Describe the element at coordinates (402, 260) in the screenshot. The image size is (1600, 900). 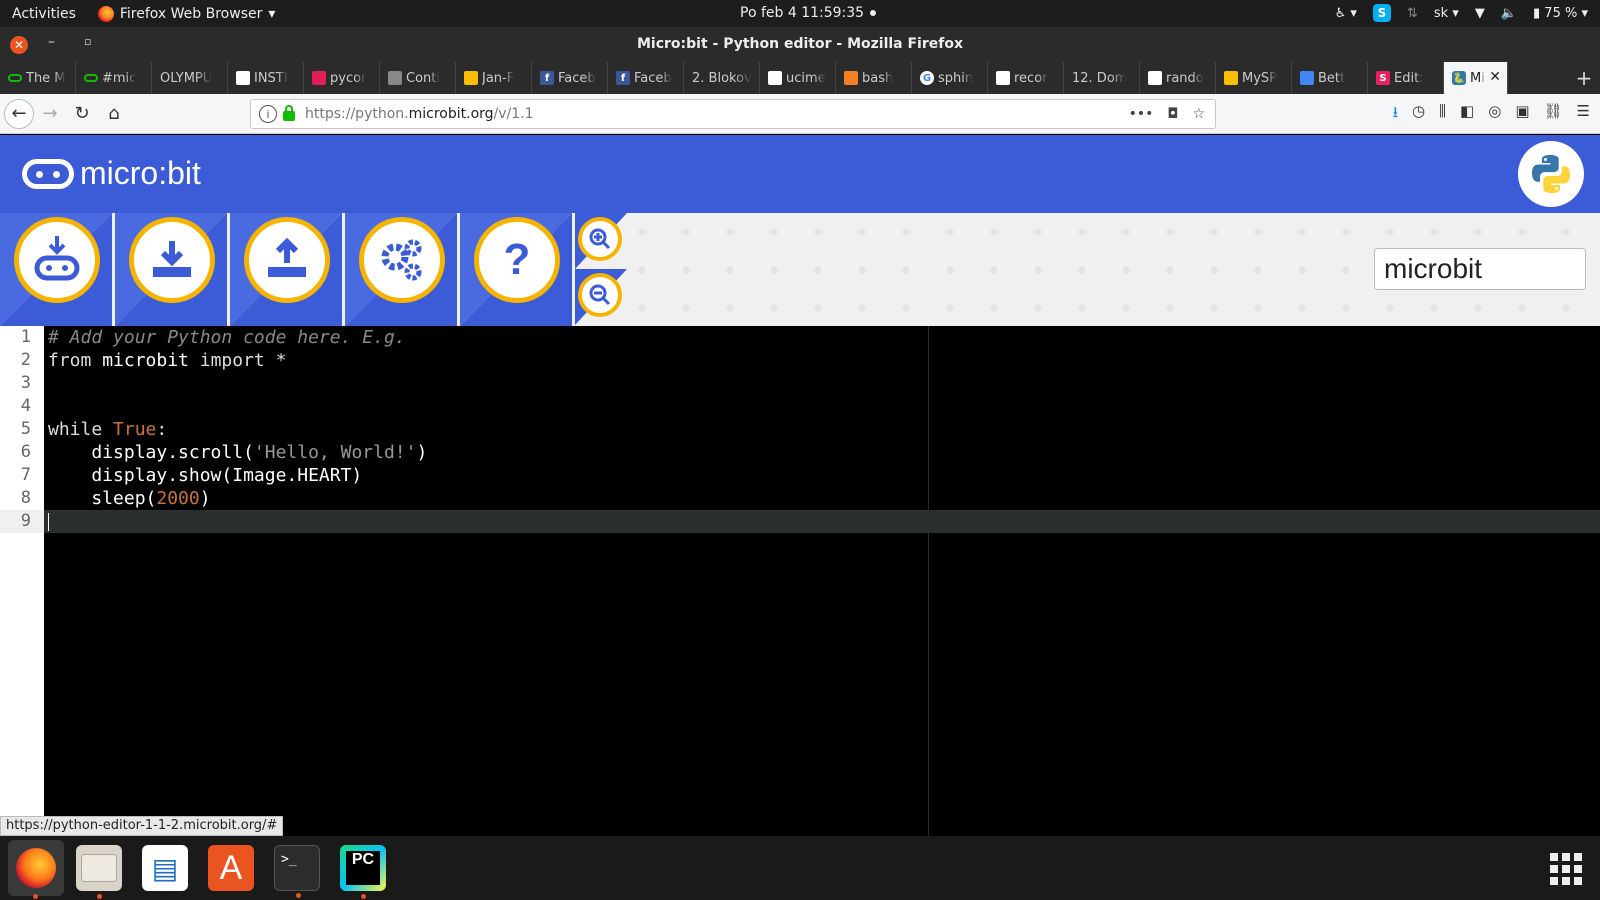
I see `gears-icon` at that location.